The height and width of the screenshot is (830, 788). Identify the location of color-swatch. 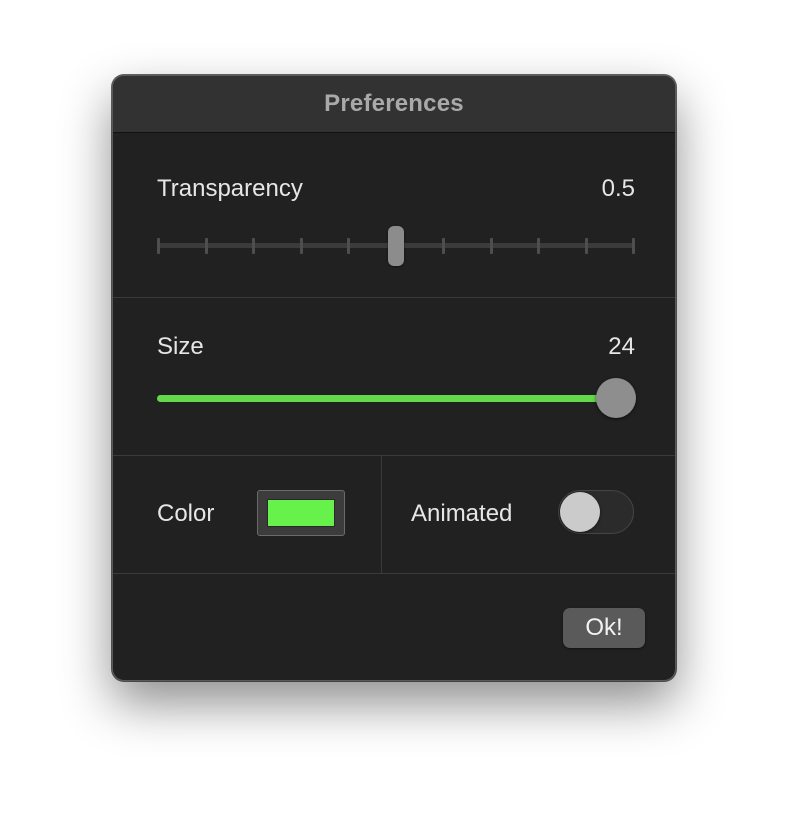
(301, 513).